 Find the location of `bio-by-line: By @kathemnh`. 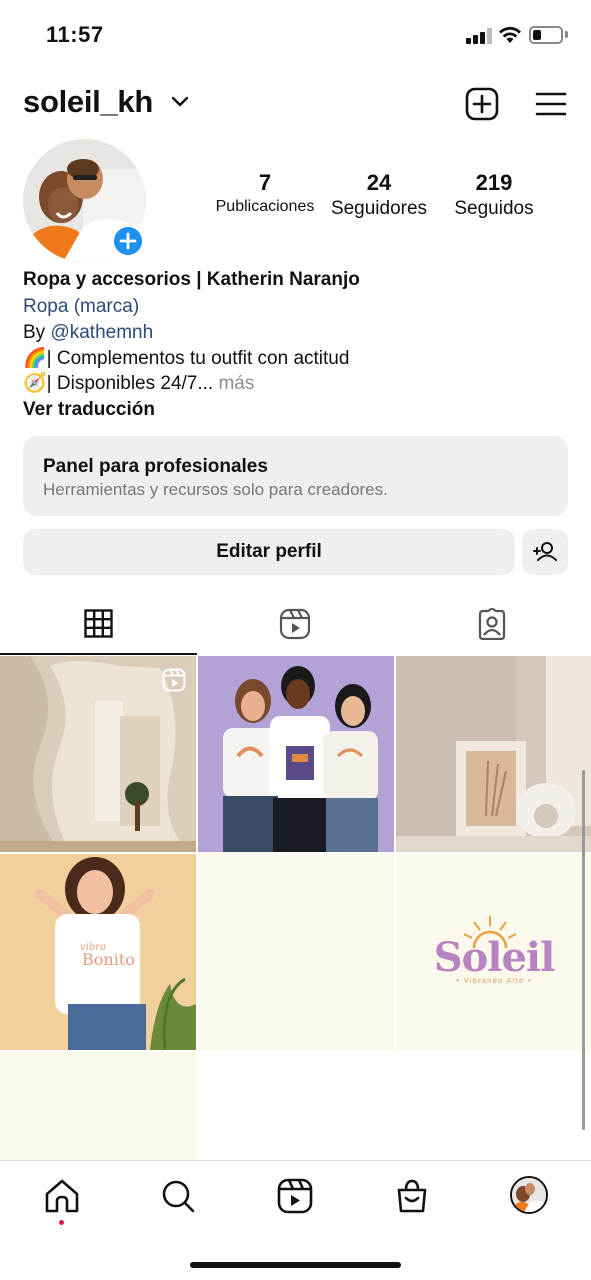

bio-by-line: By @kathemnh is located at coordinates (88, 333).